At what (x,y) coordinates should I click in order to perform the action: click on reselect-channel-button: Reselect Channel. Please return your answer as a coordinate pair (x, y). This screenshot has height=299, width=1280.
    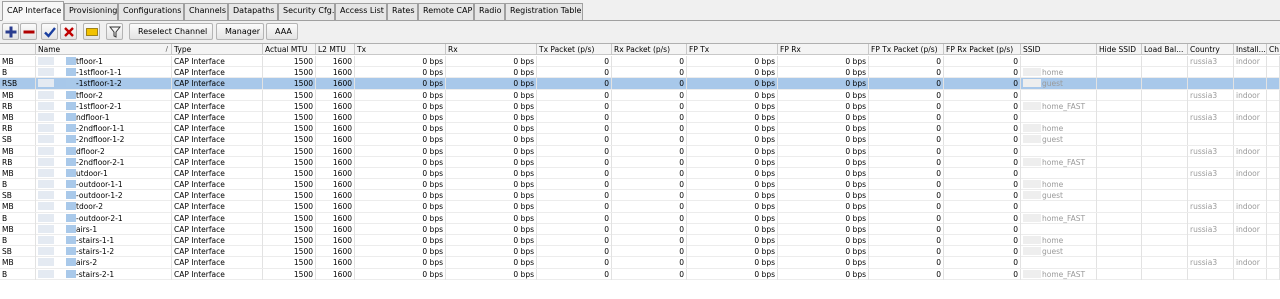
    Looking at the image, I should click on (171, 31).